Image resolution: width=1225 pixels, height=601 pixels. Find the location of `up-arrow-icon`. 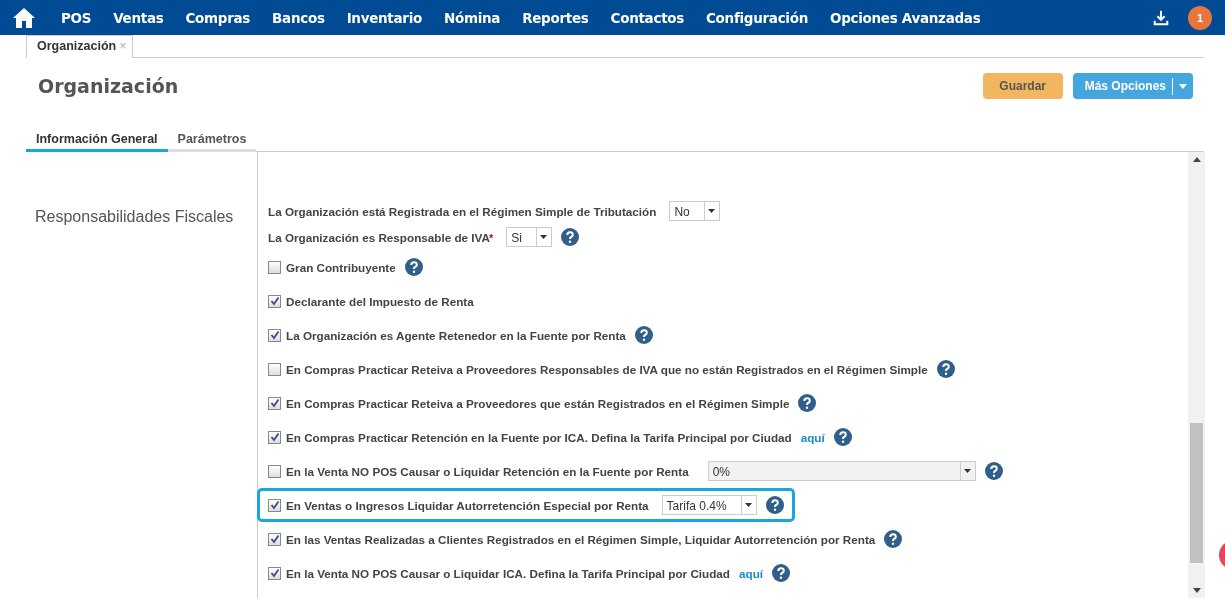

up-arrow-icon is located at coordinates (1196, 159).